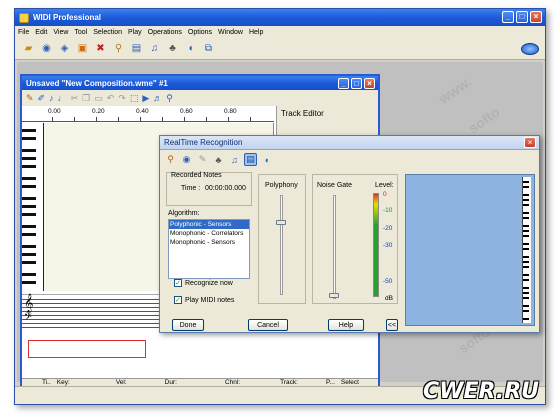 The width and height of the screenshot is (560, 417). Describe the element at coordinates (111, 98) in the screenshot. I see `undo-icon: ↶` at that location.